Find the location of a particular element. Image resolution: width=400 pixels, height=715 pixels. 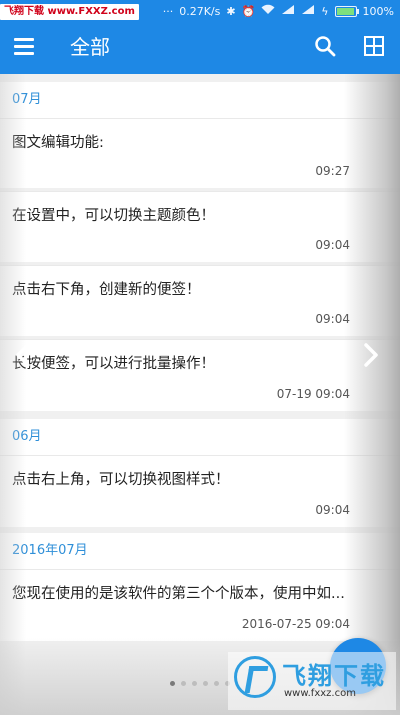

grid-view-icon is located at coordinates (374, 46).